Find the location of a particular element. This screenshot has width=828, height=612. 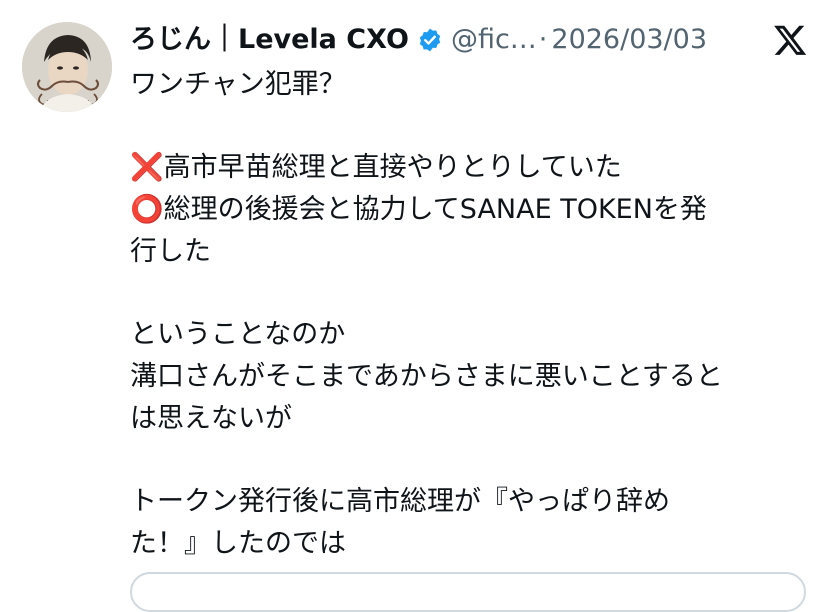

tweet-header: ろじん｜Levela CXO @fic… · 2026/03/03 is located at coordinates (418, 40).